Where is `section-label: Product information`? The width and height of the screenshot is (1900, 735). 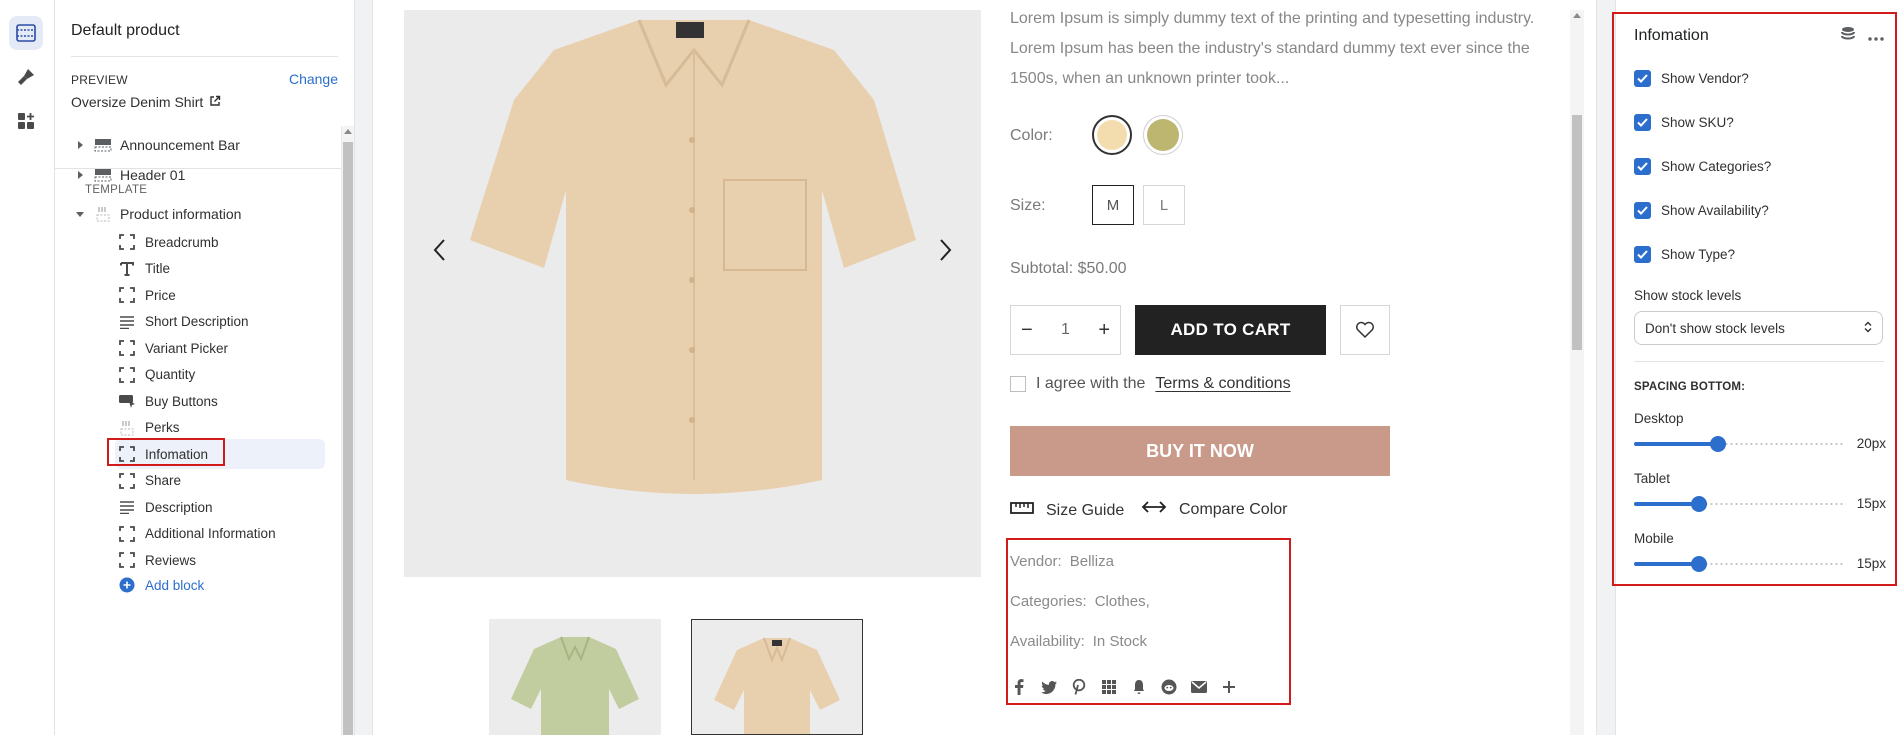 section-label: Product information is located at coordinates (181, 214).